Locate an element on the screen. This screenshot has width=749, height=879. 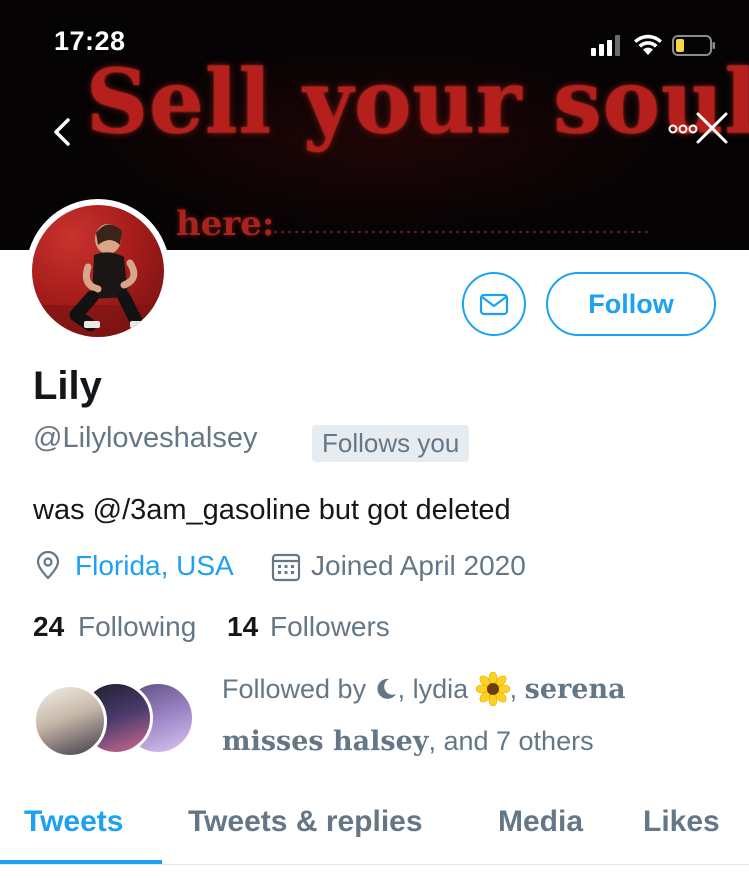
followers-label: Followers is located at coordinates (330, 627).